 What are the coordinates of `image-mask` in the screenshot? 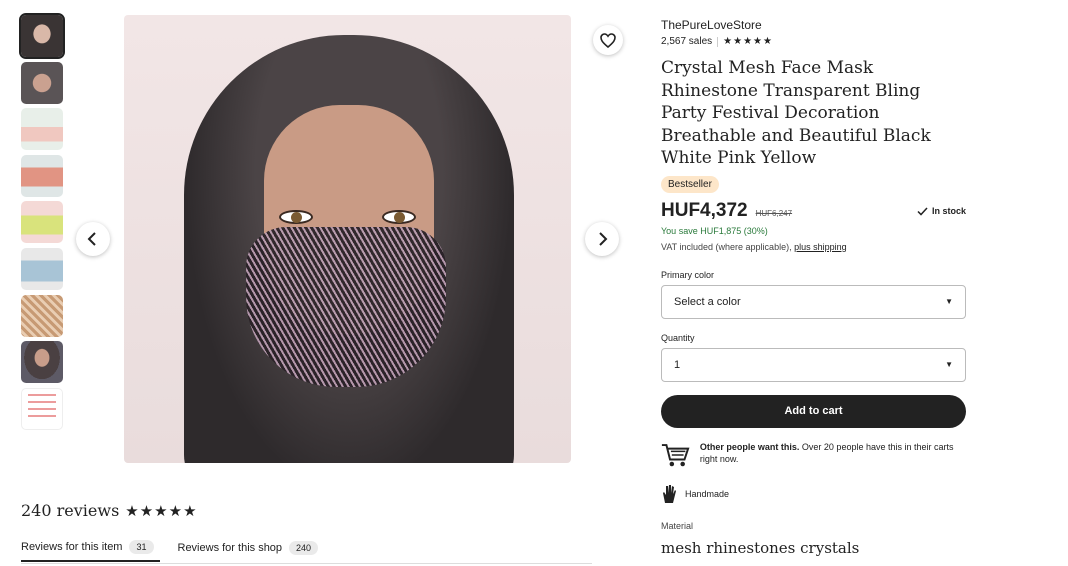 It's located at (346, 307).